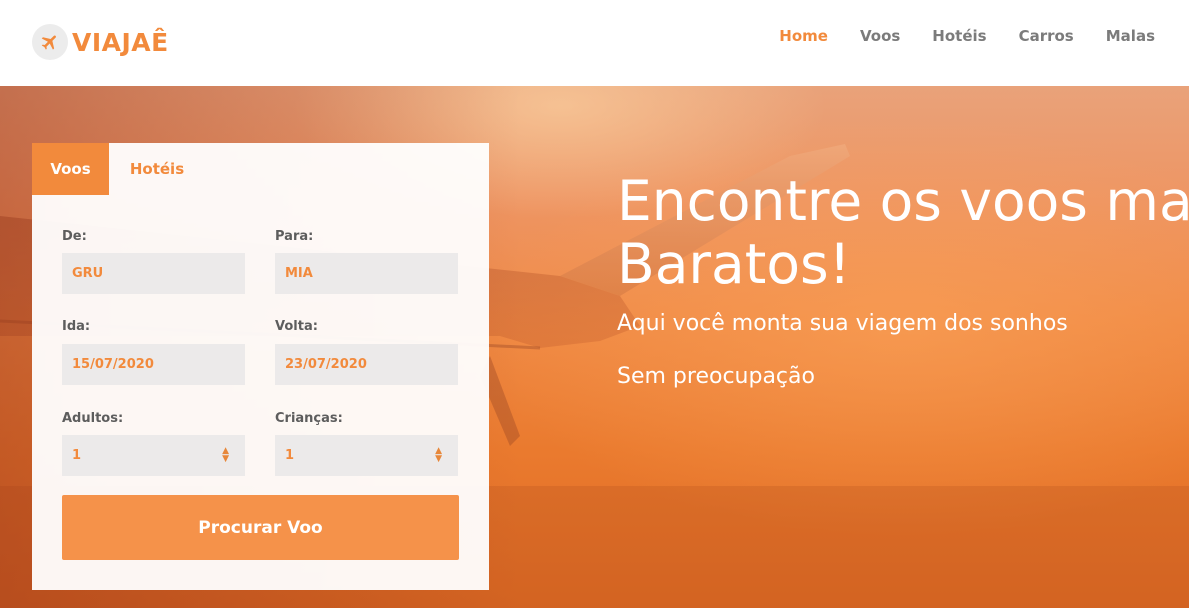 The width and height of the screenshot is (1189, 608). Describe the element at coordinates (734, 264) in the screenshot. I see `hero-headline-line2: Baratos!` at that location.